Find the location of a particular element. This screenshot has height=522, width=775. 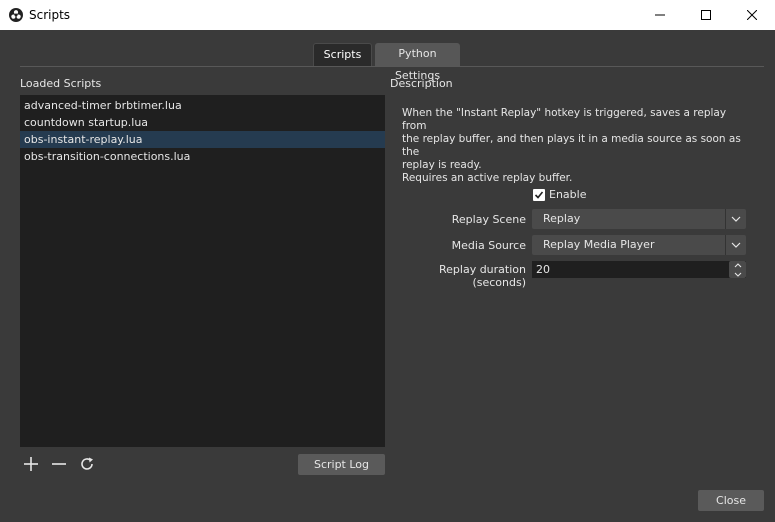

description-line: replay is ready. is located at coordinates (442, 165).